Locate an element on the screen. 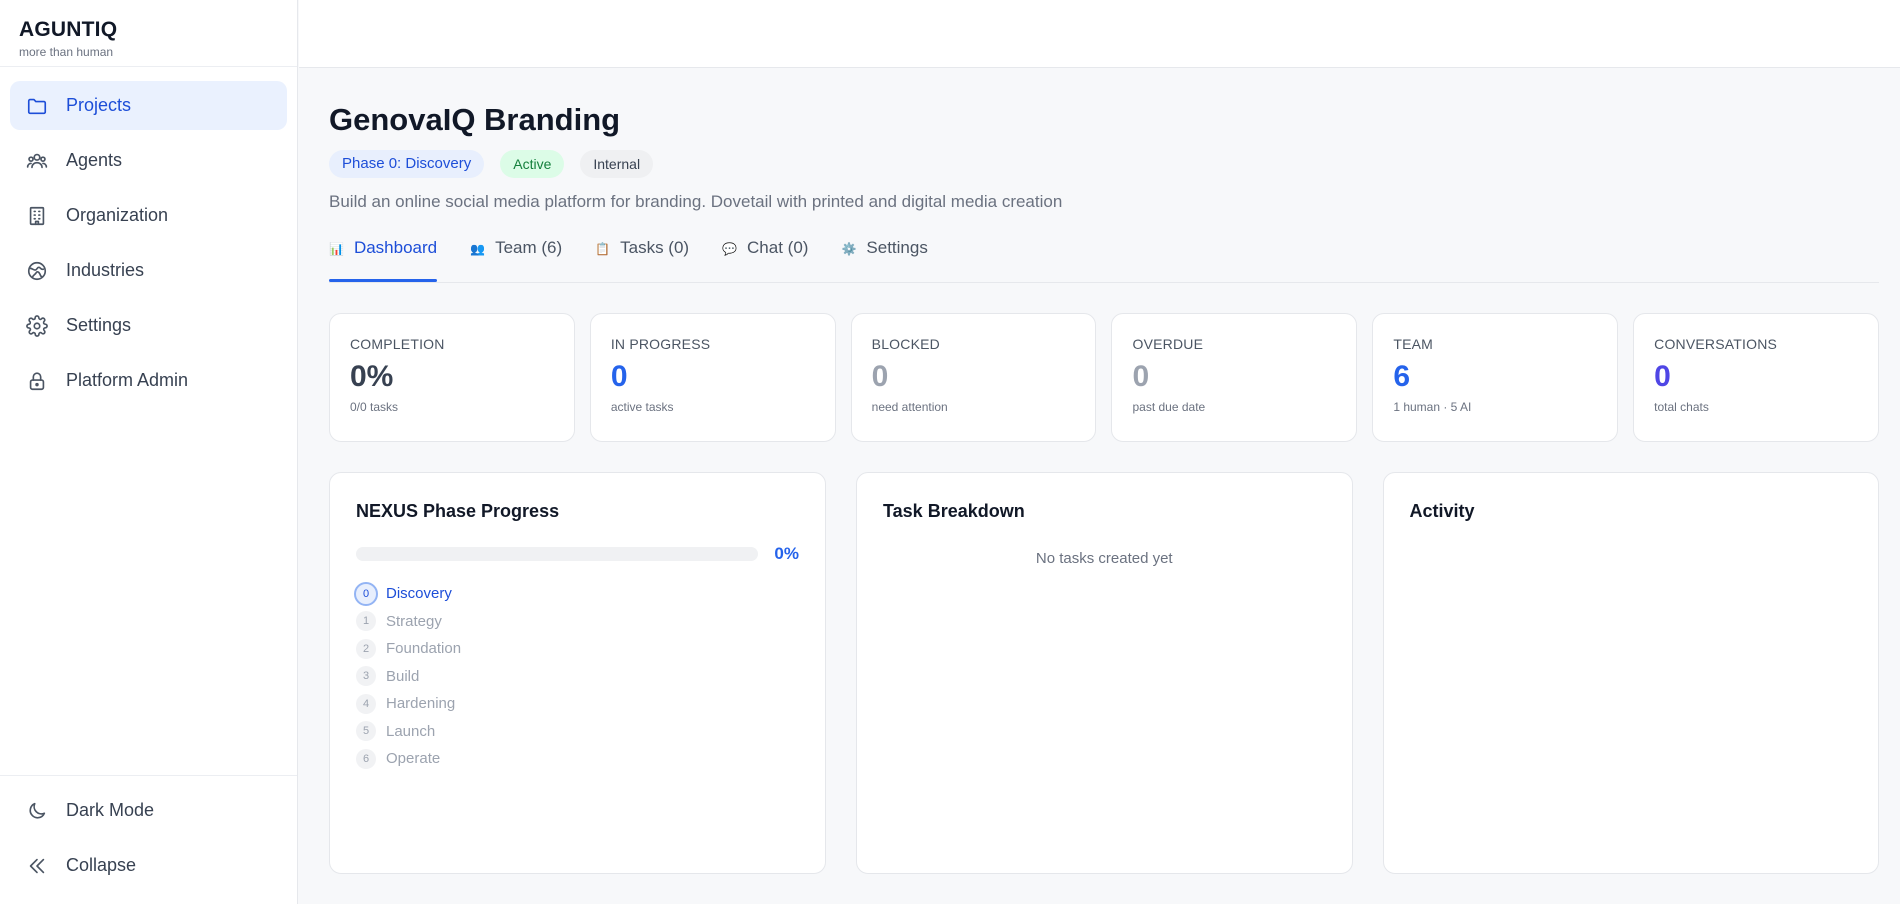 Image resolution: width=1900 pixels, height=904 pixels. dark-mode-label: Dark Mode is located at coordinates (110, 810).